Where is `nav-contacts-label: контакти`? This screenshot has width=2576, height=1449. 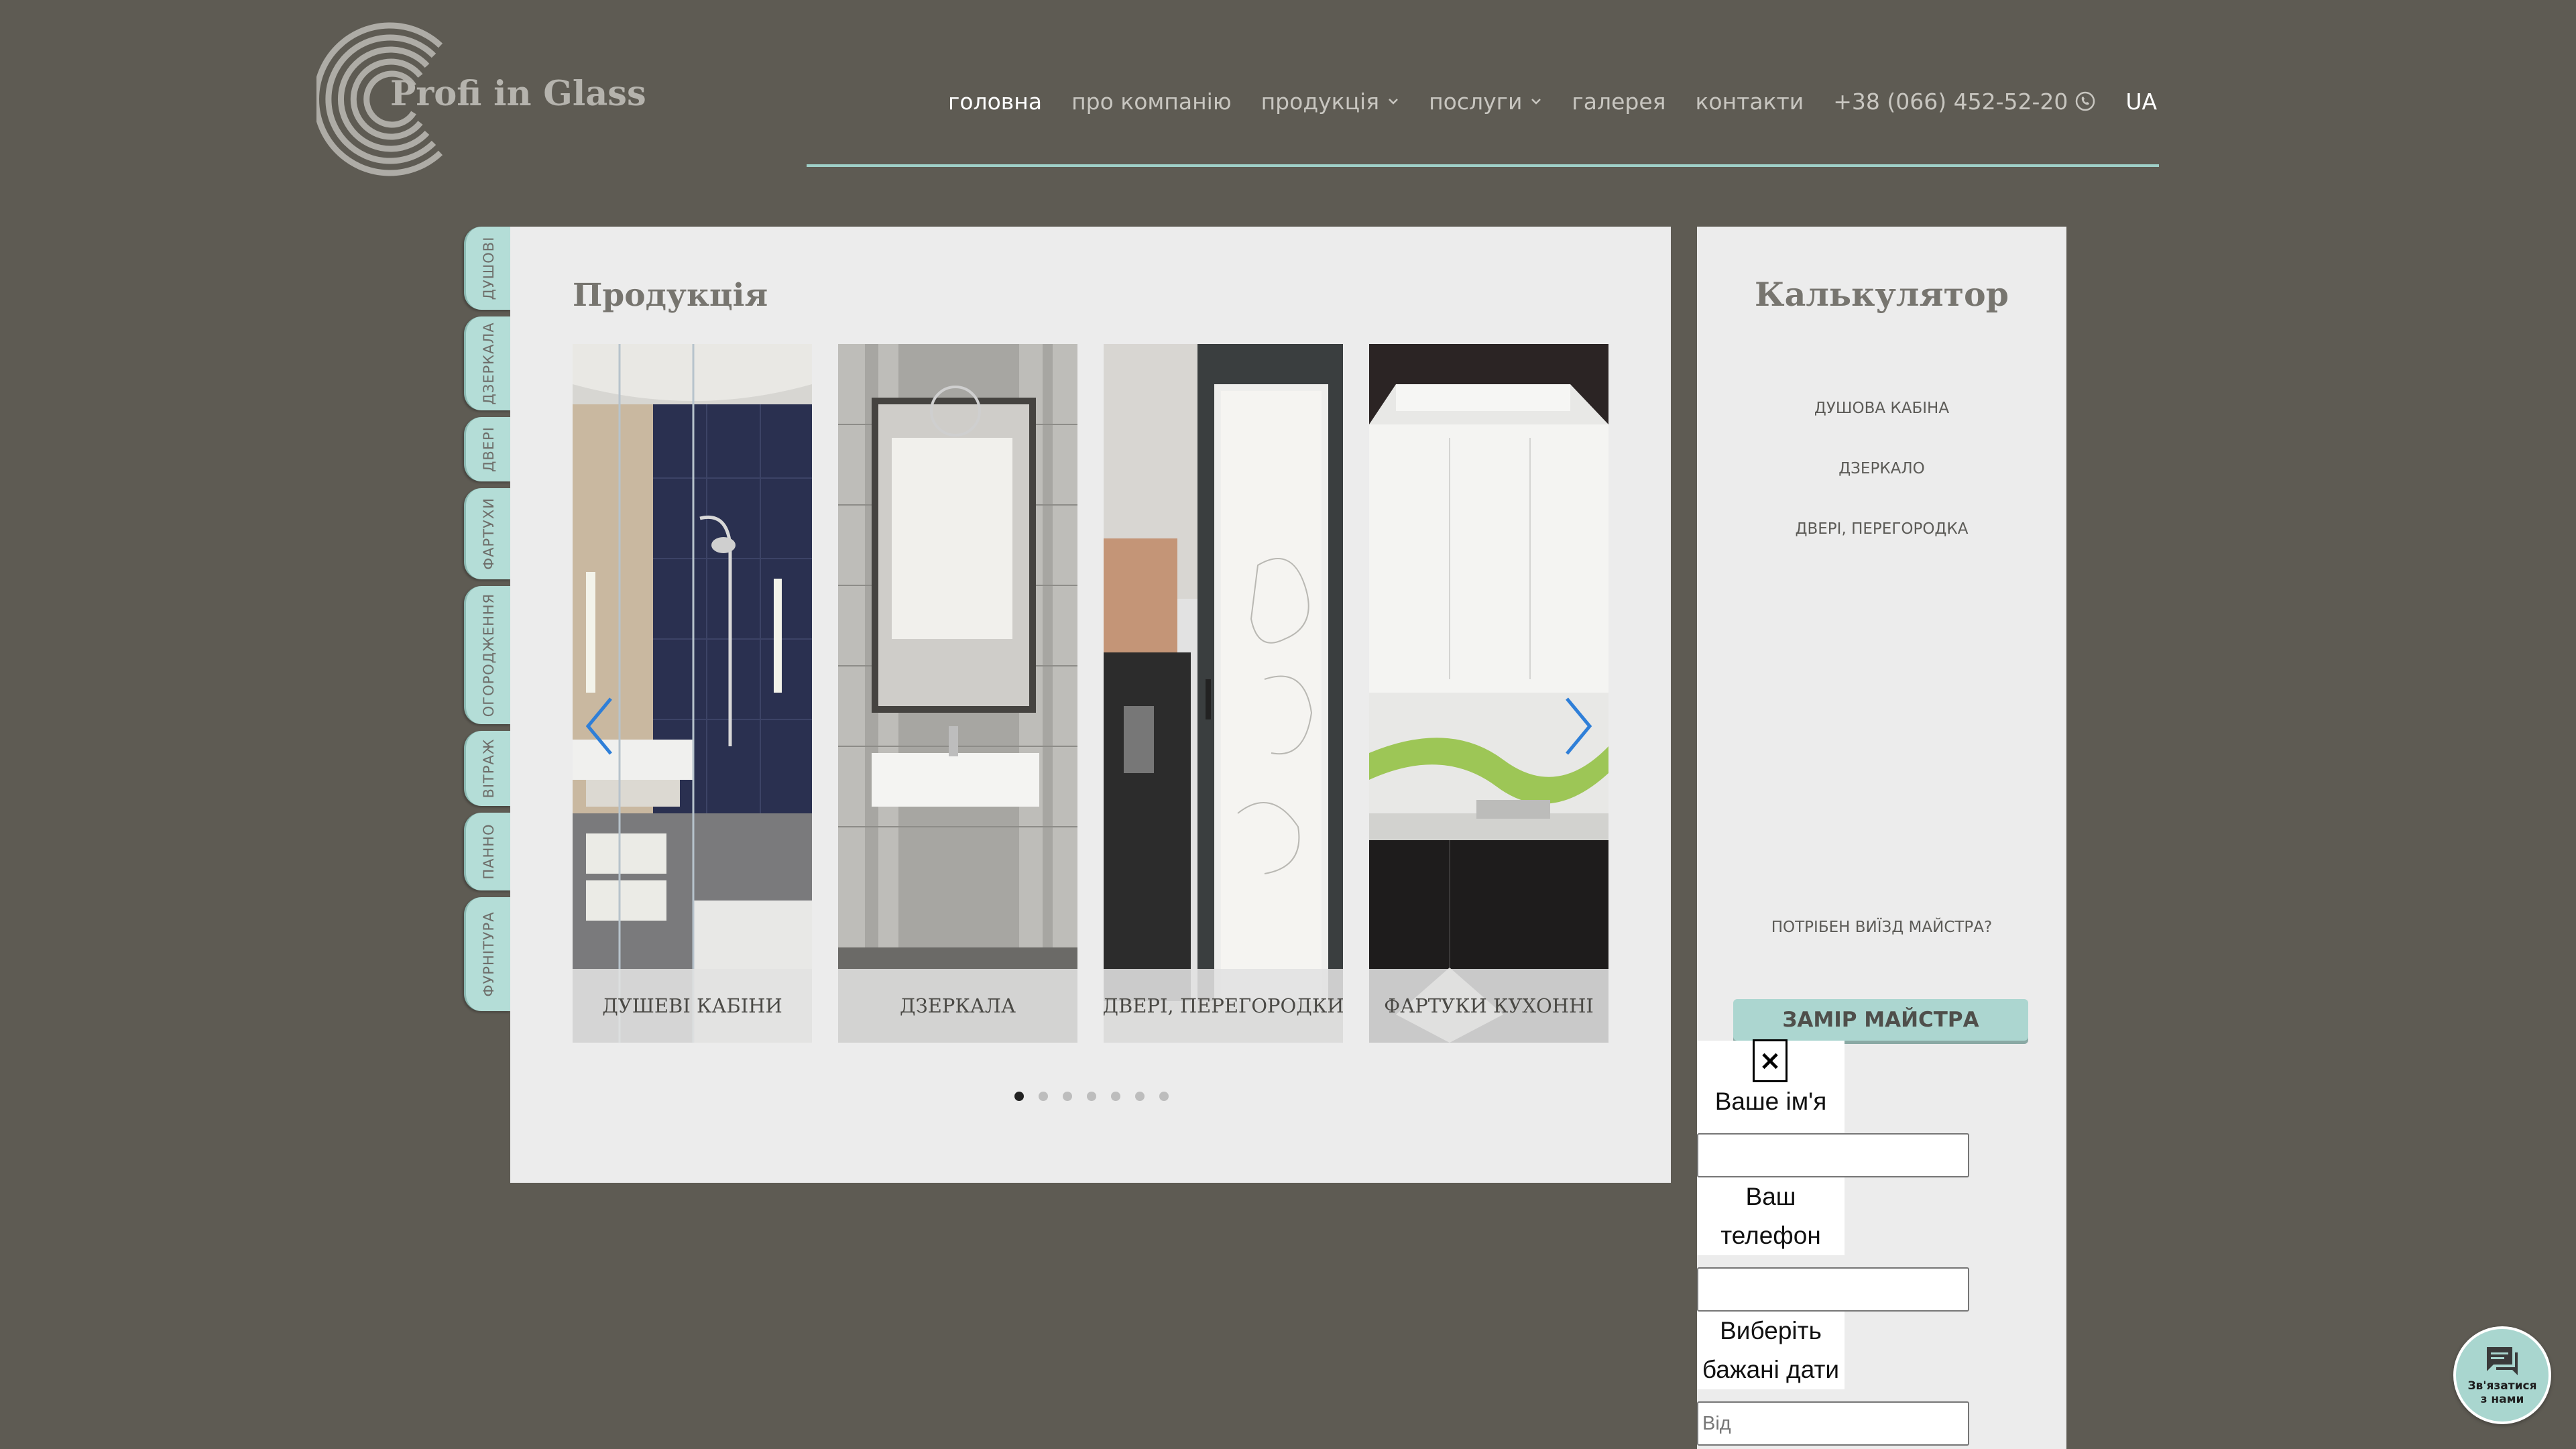 nav-contacts-label: контакти is located at coordinates (1749, 101).